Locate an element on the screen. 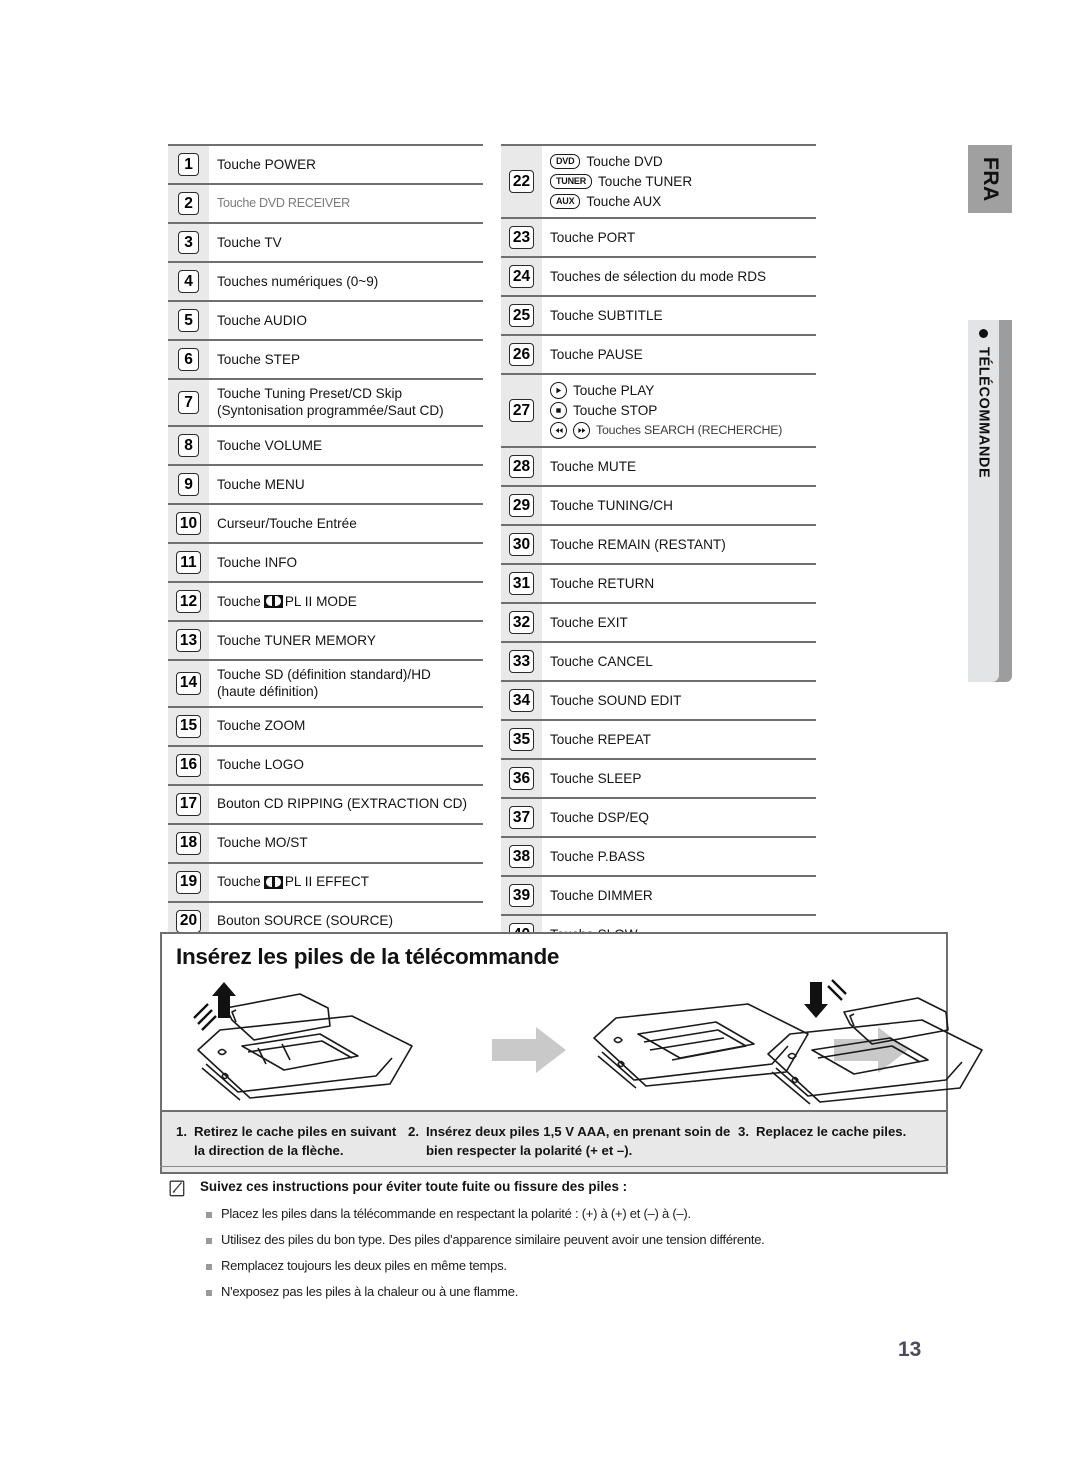  button-number-badge: 26 is located at coordinates (521, 355).